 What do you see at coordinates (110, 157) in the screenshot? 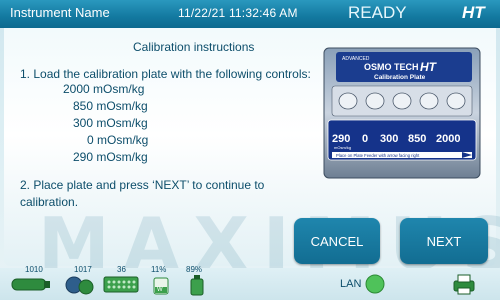
I see `control-value: 290 mOsm/kg` at bounding box center [110, 157].